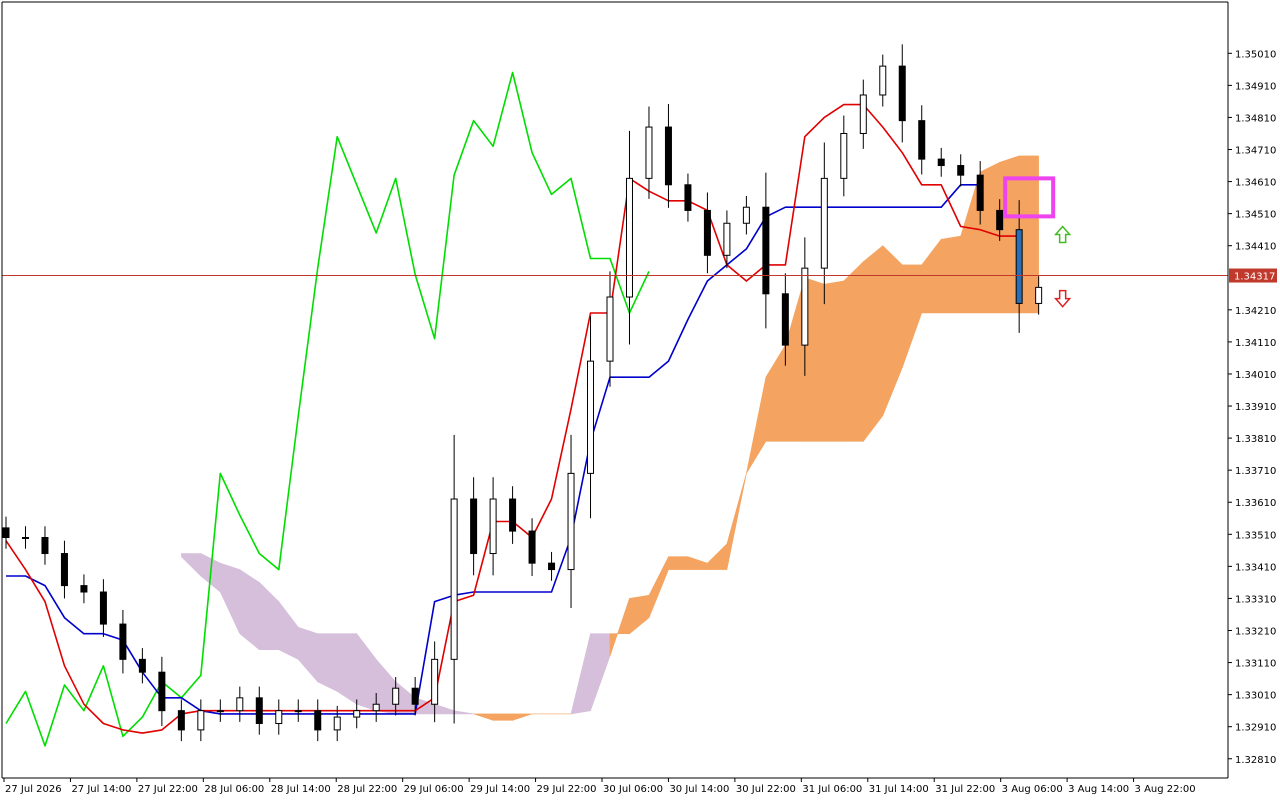 The image size is (1280, 800). I want to click on x-tick-label: 30 Jul 22:00, so click(766, 789).